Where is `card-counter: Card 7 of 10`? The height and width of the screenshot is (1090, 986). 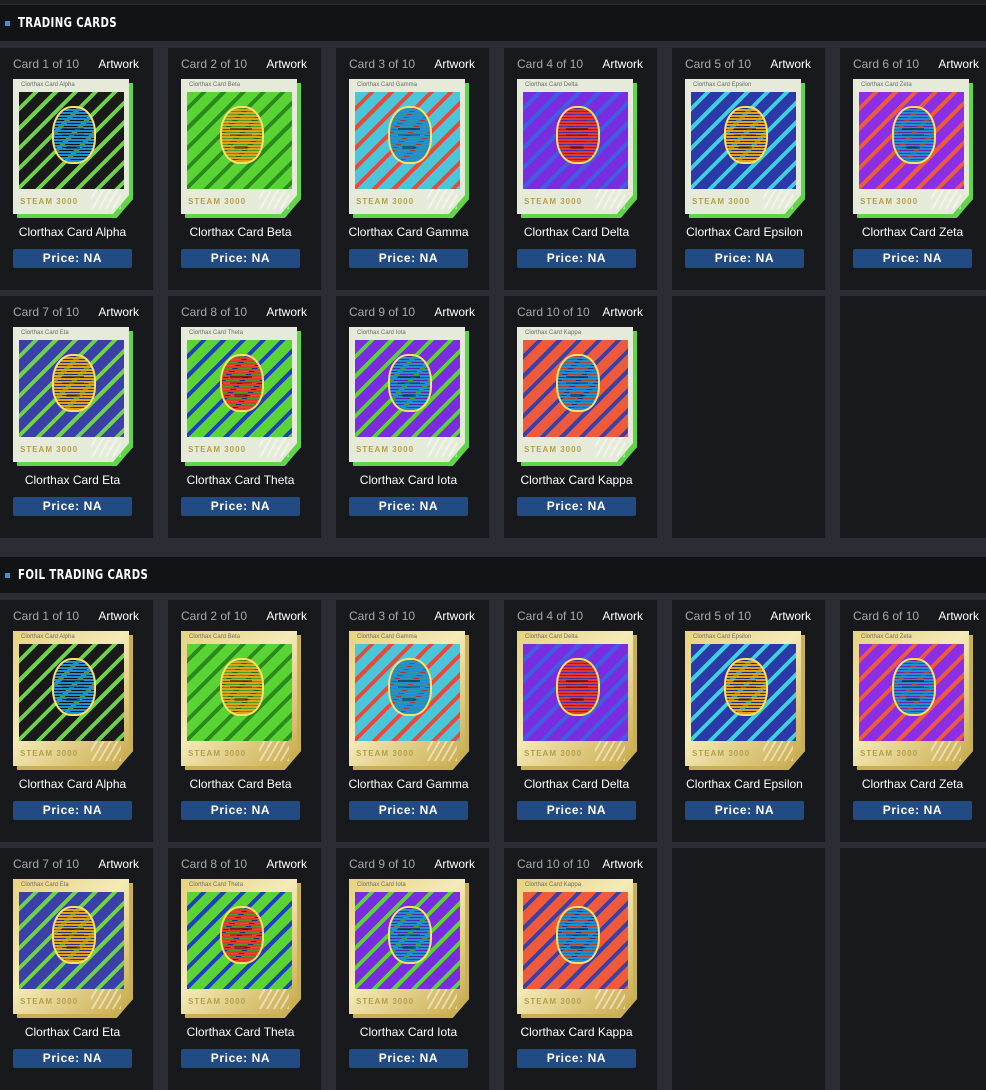 card-counter: Card 7 of 10 is located at coordinates (46, 312).